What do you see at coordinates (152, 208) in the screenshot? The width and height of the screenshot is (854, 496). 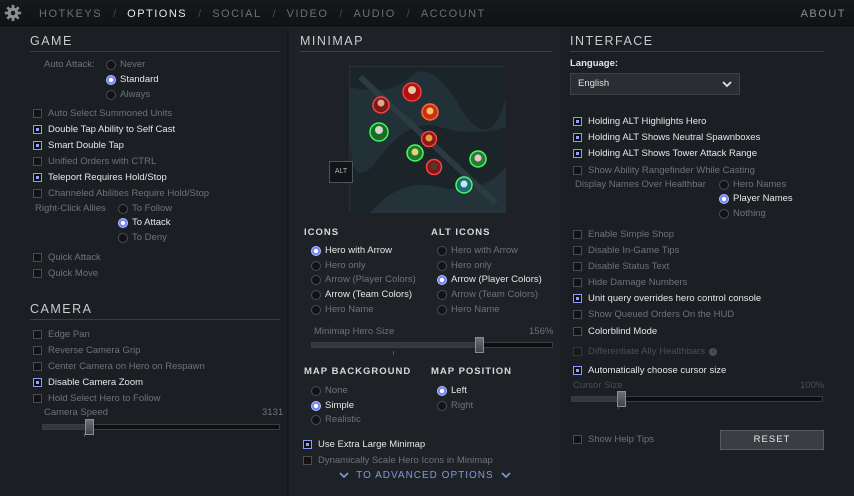 I see `radio-label: To Follow` at bounding box center [152, 208].